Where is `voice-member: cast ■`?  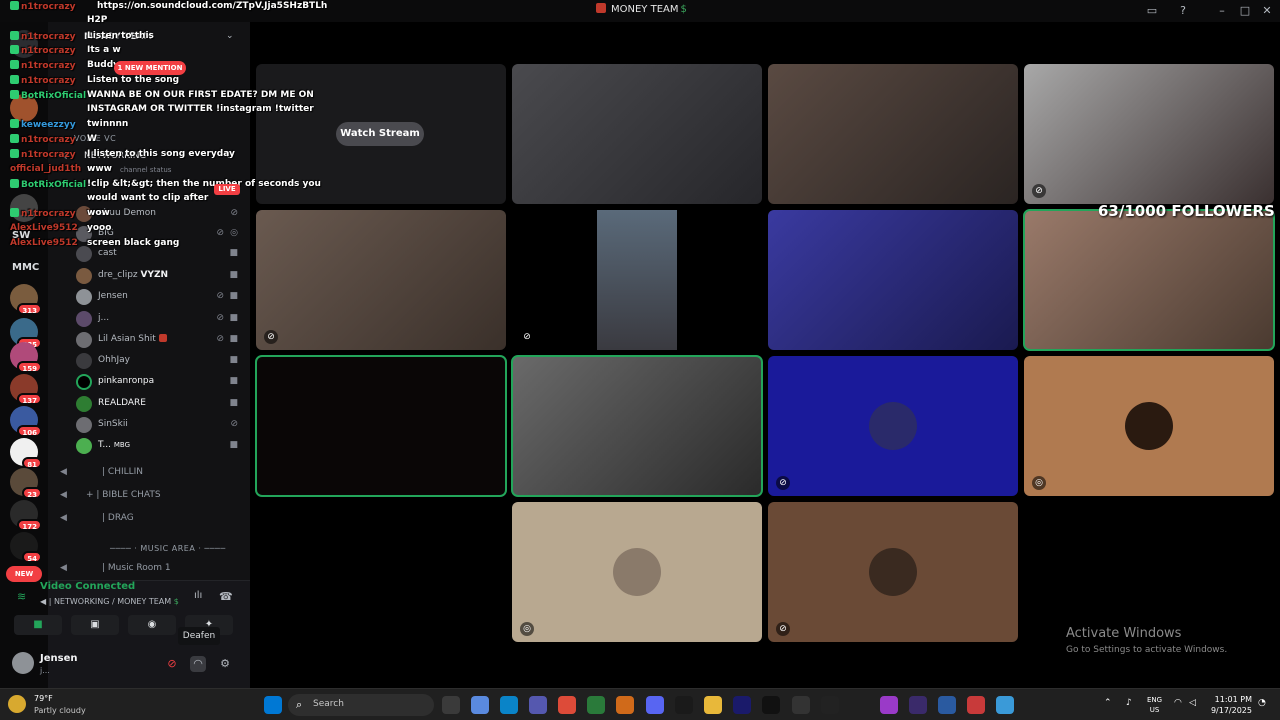 voice-member: cast ■ is located at coordinates (160, 254).